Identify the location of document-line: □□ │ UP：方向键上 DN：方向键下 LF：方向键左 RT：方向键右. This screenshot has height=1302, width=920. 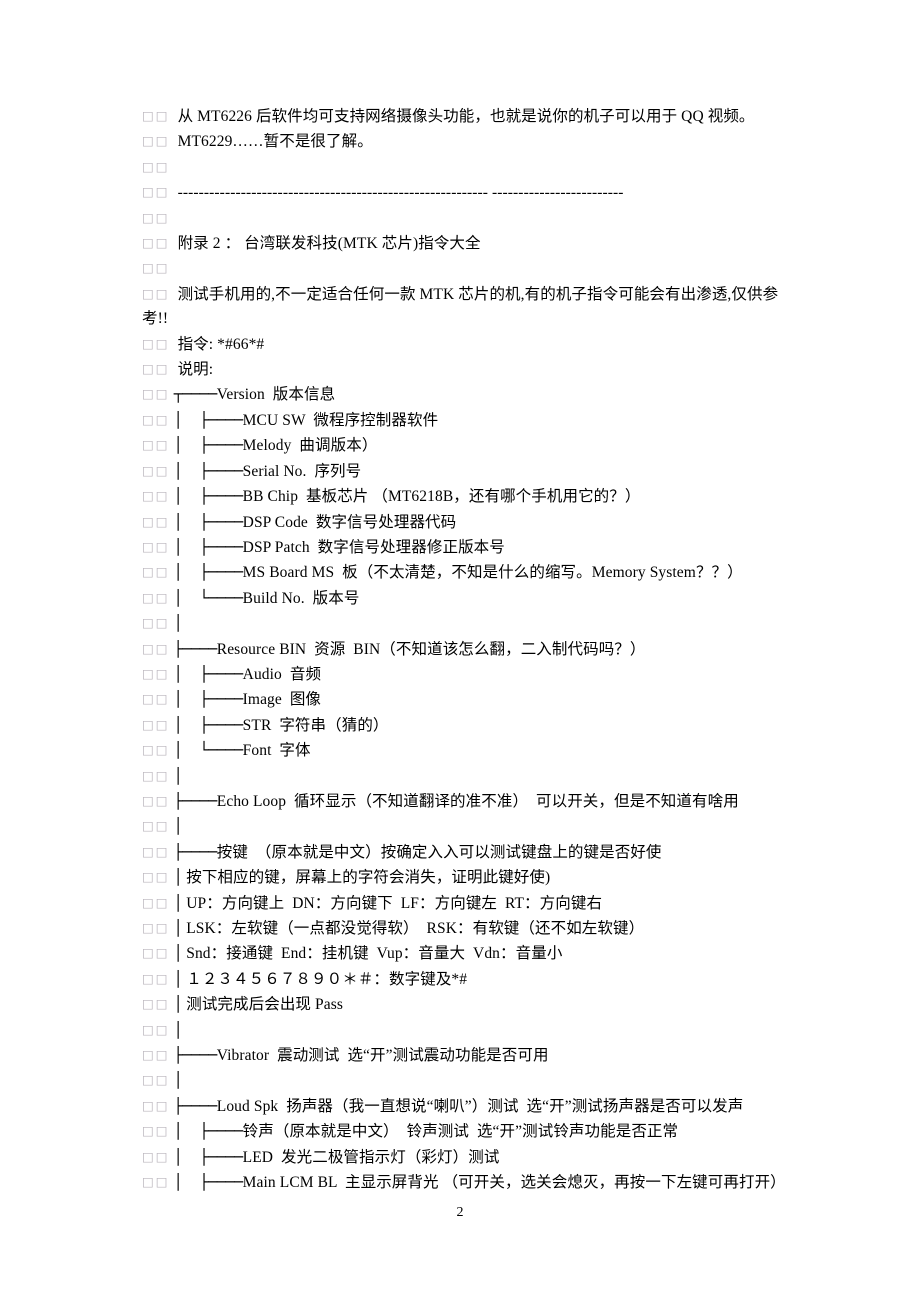
(465, 903).